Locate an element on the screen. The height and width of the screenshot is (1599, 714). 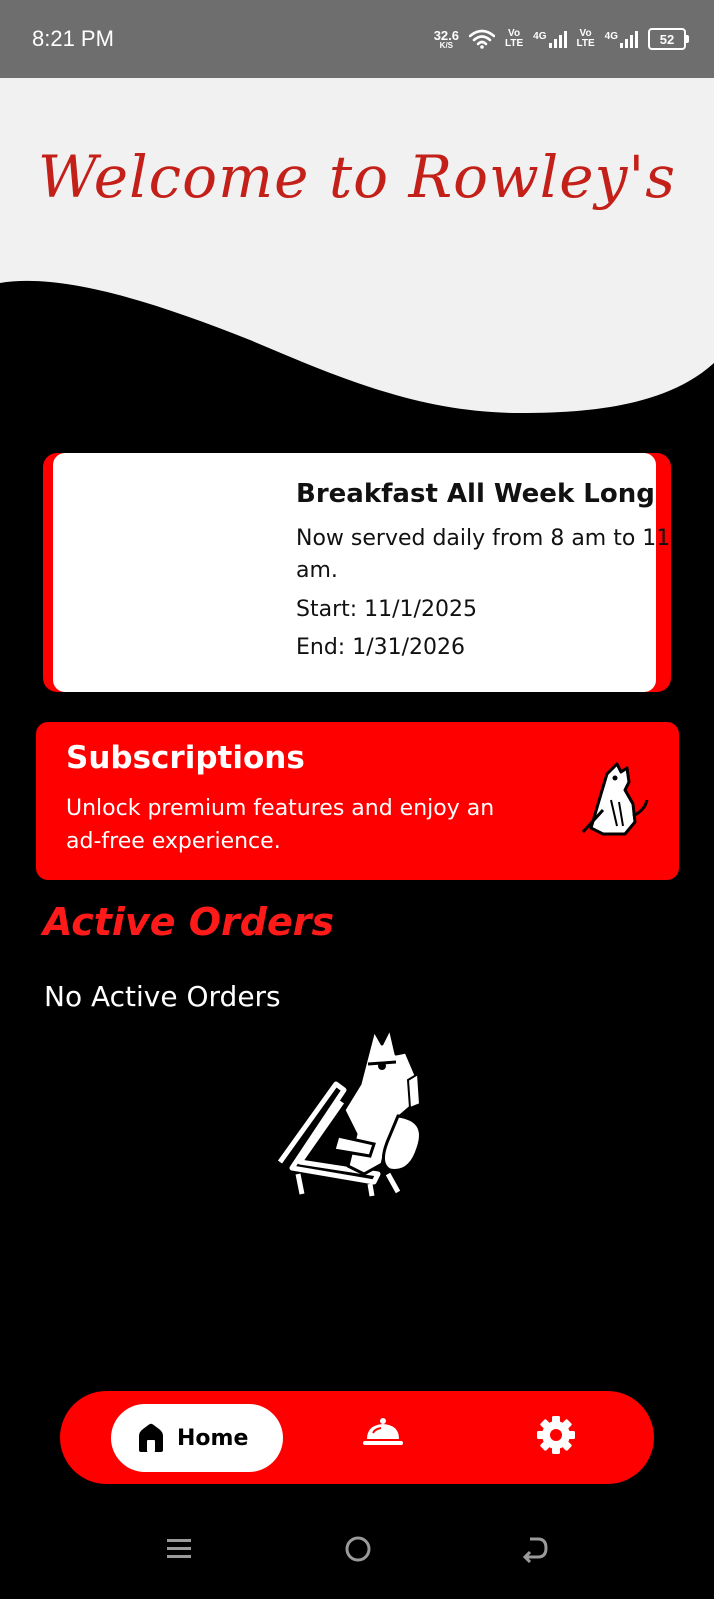
bottom-navigation: Home is located at coordinates (357, 1437).